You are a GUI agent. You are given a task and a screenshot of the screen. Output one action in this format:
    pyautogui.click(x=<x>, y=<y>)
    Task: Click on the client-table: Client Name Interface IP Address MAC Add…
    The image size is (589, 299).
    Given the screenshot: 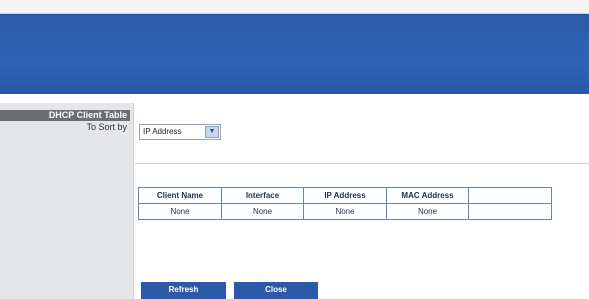 What is the action you would take?
    pyautogui.click(x=345, y=203)
    